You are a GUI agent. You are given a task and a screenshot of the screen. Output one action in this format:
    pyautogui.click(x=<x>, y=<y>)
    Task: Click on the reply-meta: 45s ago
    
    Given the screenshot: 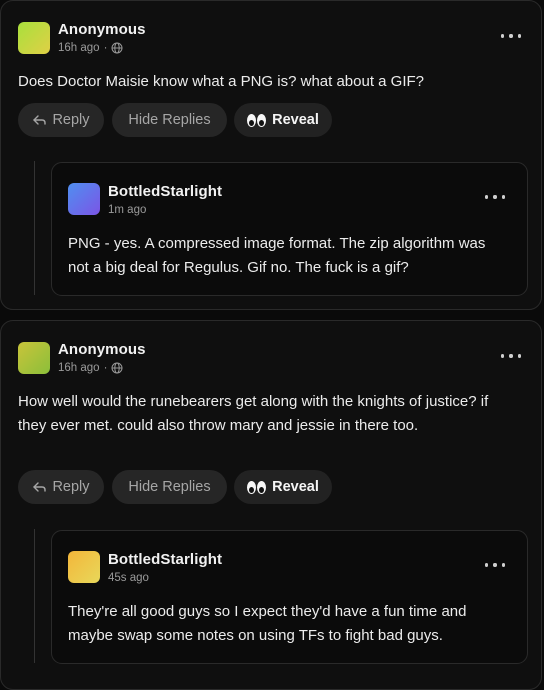 What is the action you would take?
    pyautogui.click(x=128, y=578)
    